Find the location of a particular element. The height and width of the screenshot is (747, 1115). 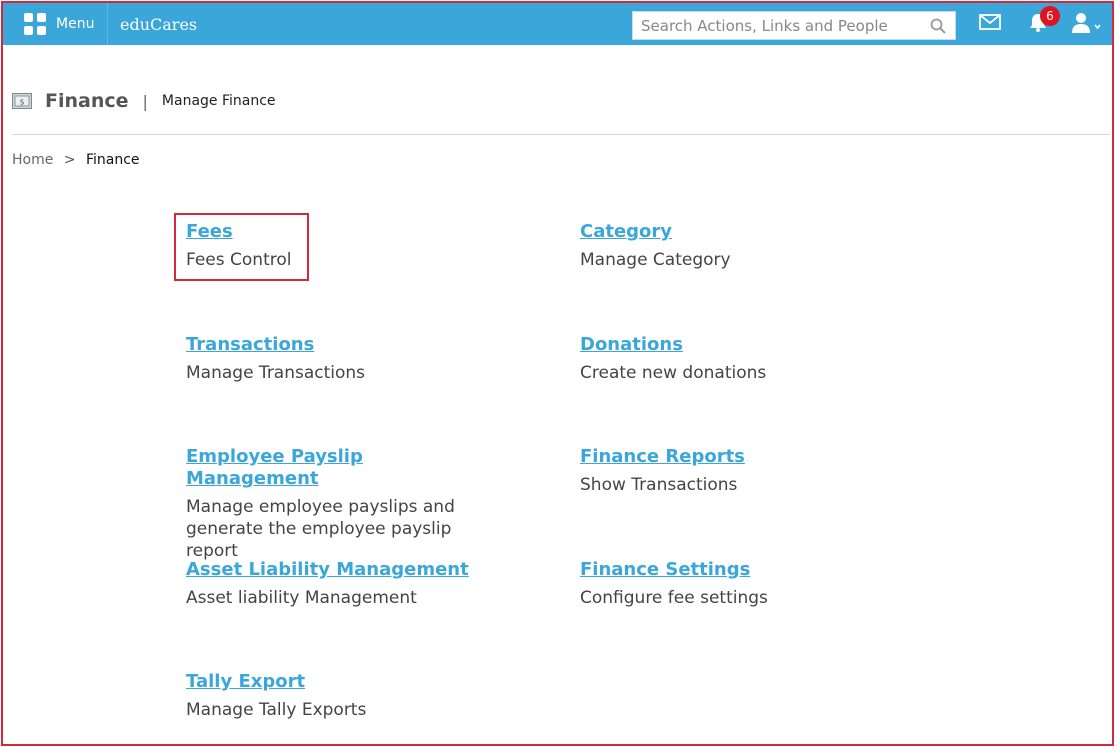

app-grid-icon is located at coordinates (35, 24).